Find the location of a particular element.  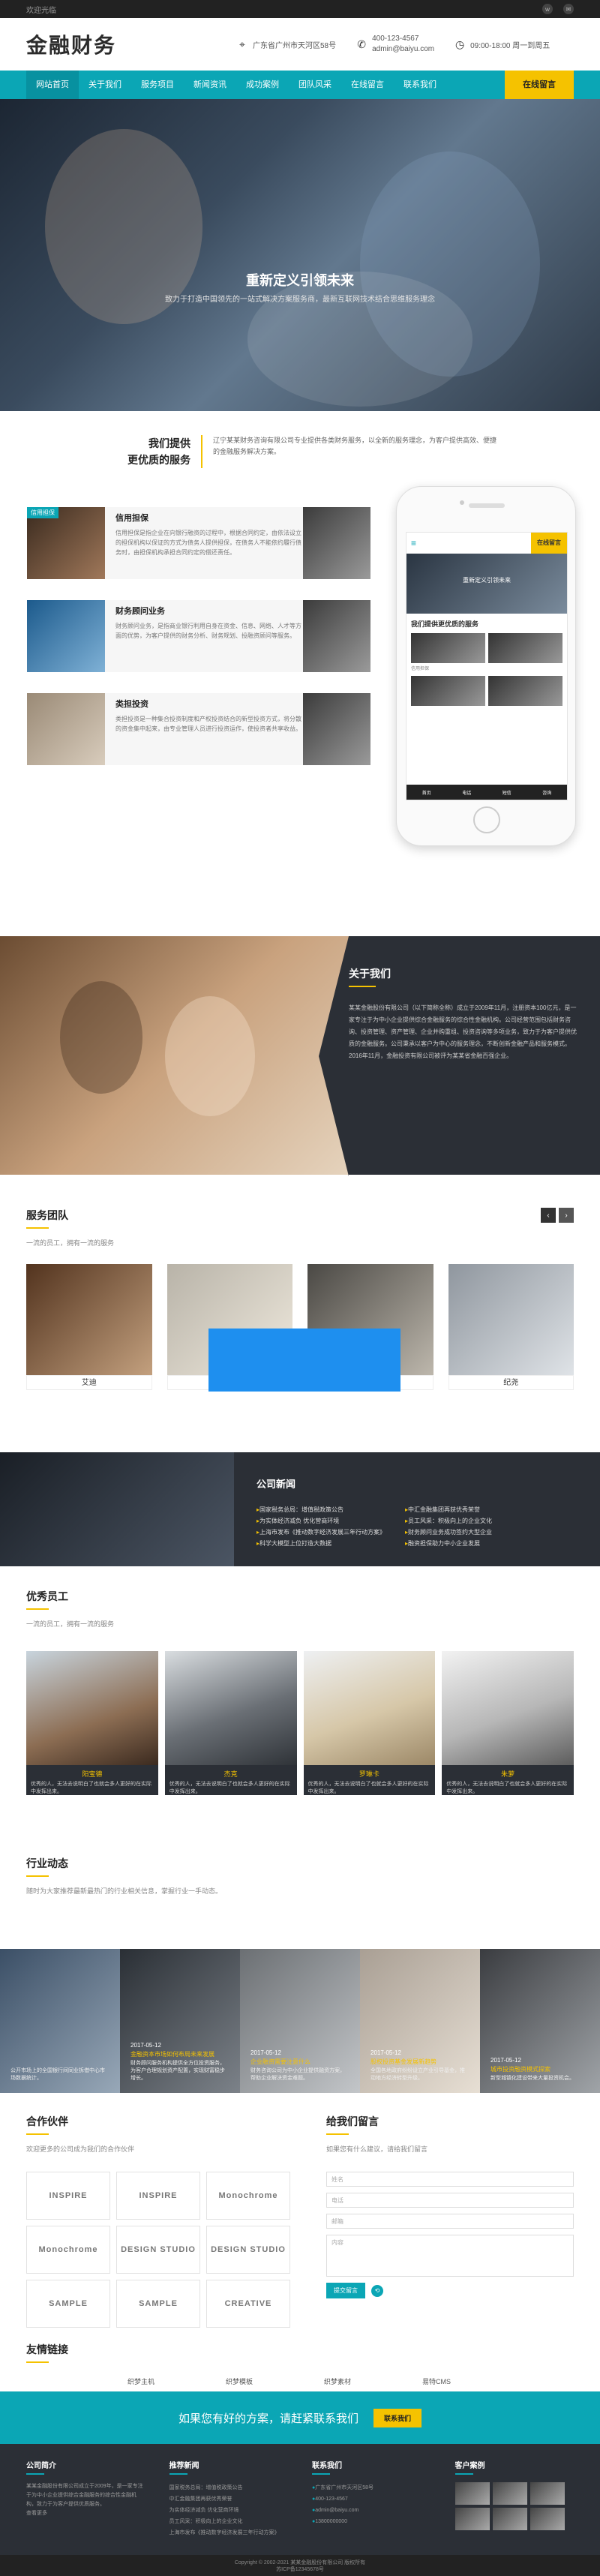

trend-item: 2017-05-12 城市投资融资模式探索 新型城镇化建设带来大量投资机会。 is located at coordinates (540, 2021).